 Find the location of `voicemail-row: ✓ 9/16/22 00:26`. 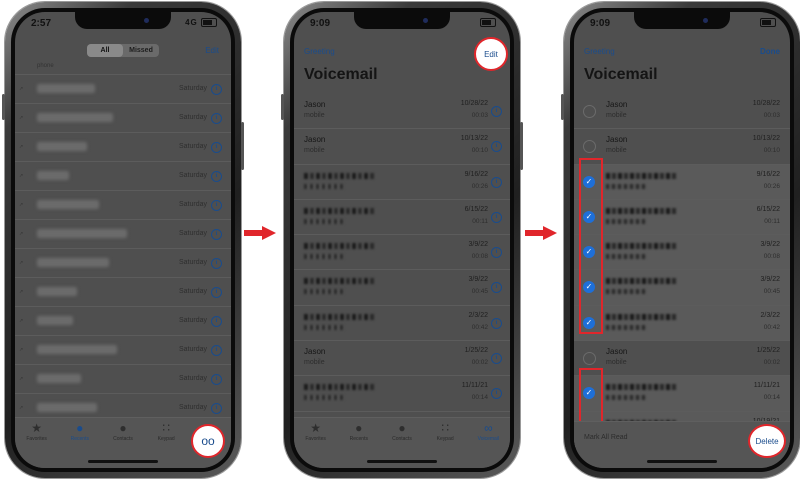

voicemail-row: ✓ 9/16/22 00:26 is located at coordinates (682, 182).